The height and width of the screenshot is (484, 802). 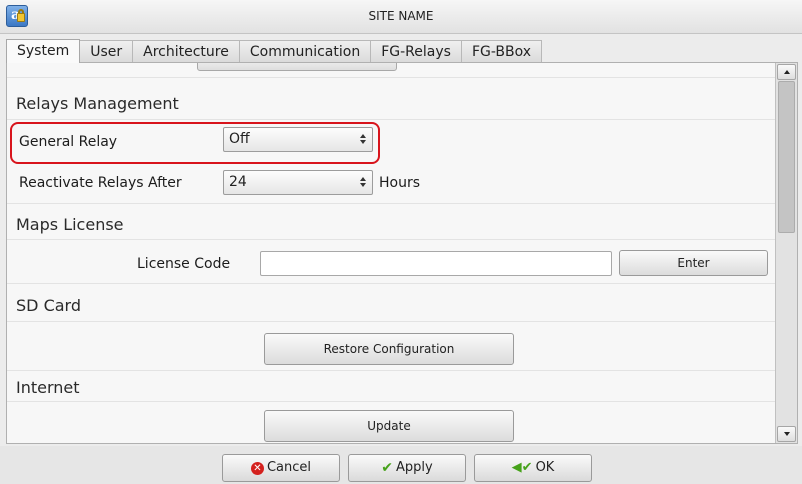 What do you see at coordinates (43, 51) in the screenshot?
I see `tab-system: System` at bounding box center [43, 51].